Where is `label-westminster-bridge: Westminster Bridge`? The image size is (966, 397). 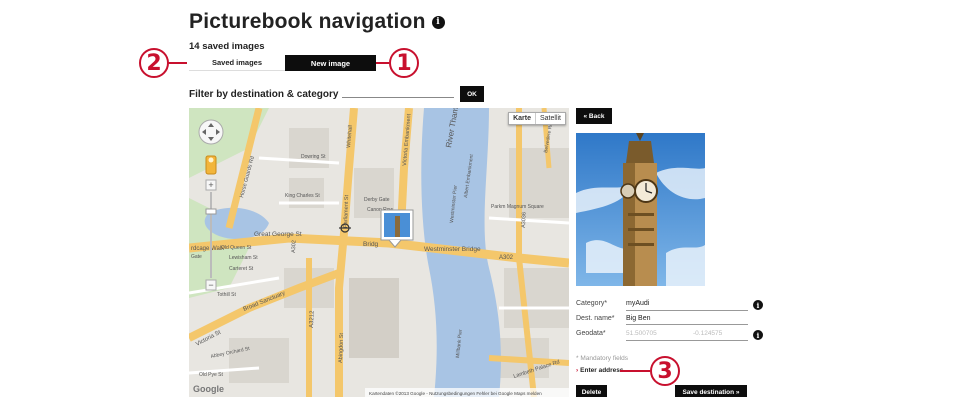
label-westminster-bridge: Westminster Bridge is located at coordinates (452, 249).